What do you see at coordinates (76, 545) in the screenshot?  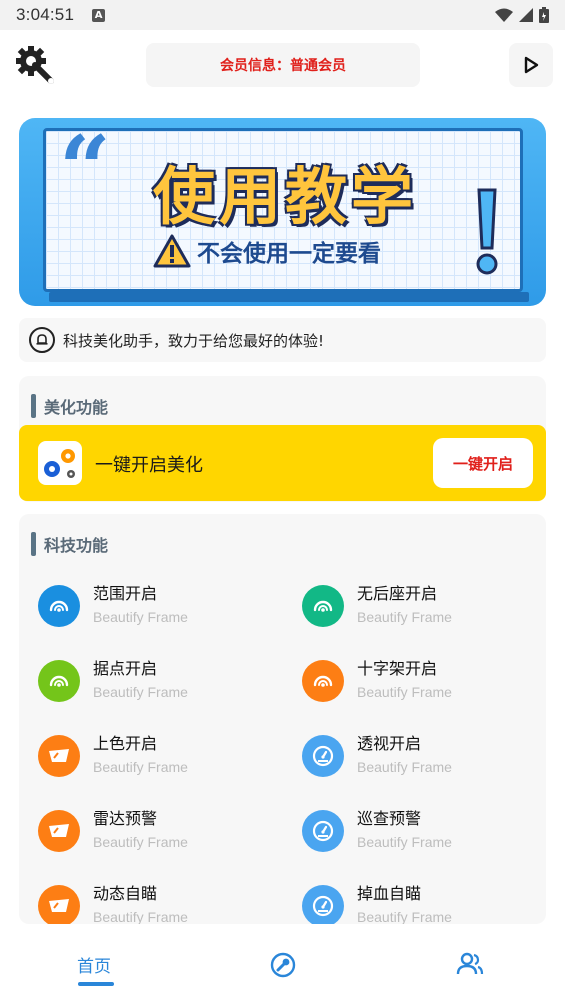 I see `tech-section-title: 科技功能` at bounding box center [76, 545].